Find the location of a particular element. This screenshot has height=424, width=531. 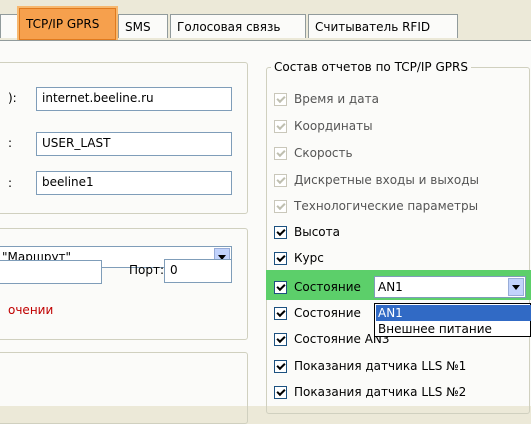

apn-label: ): is located at coordinates (12, 98).